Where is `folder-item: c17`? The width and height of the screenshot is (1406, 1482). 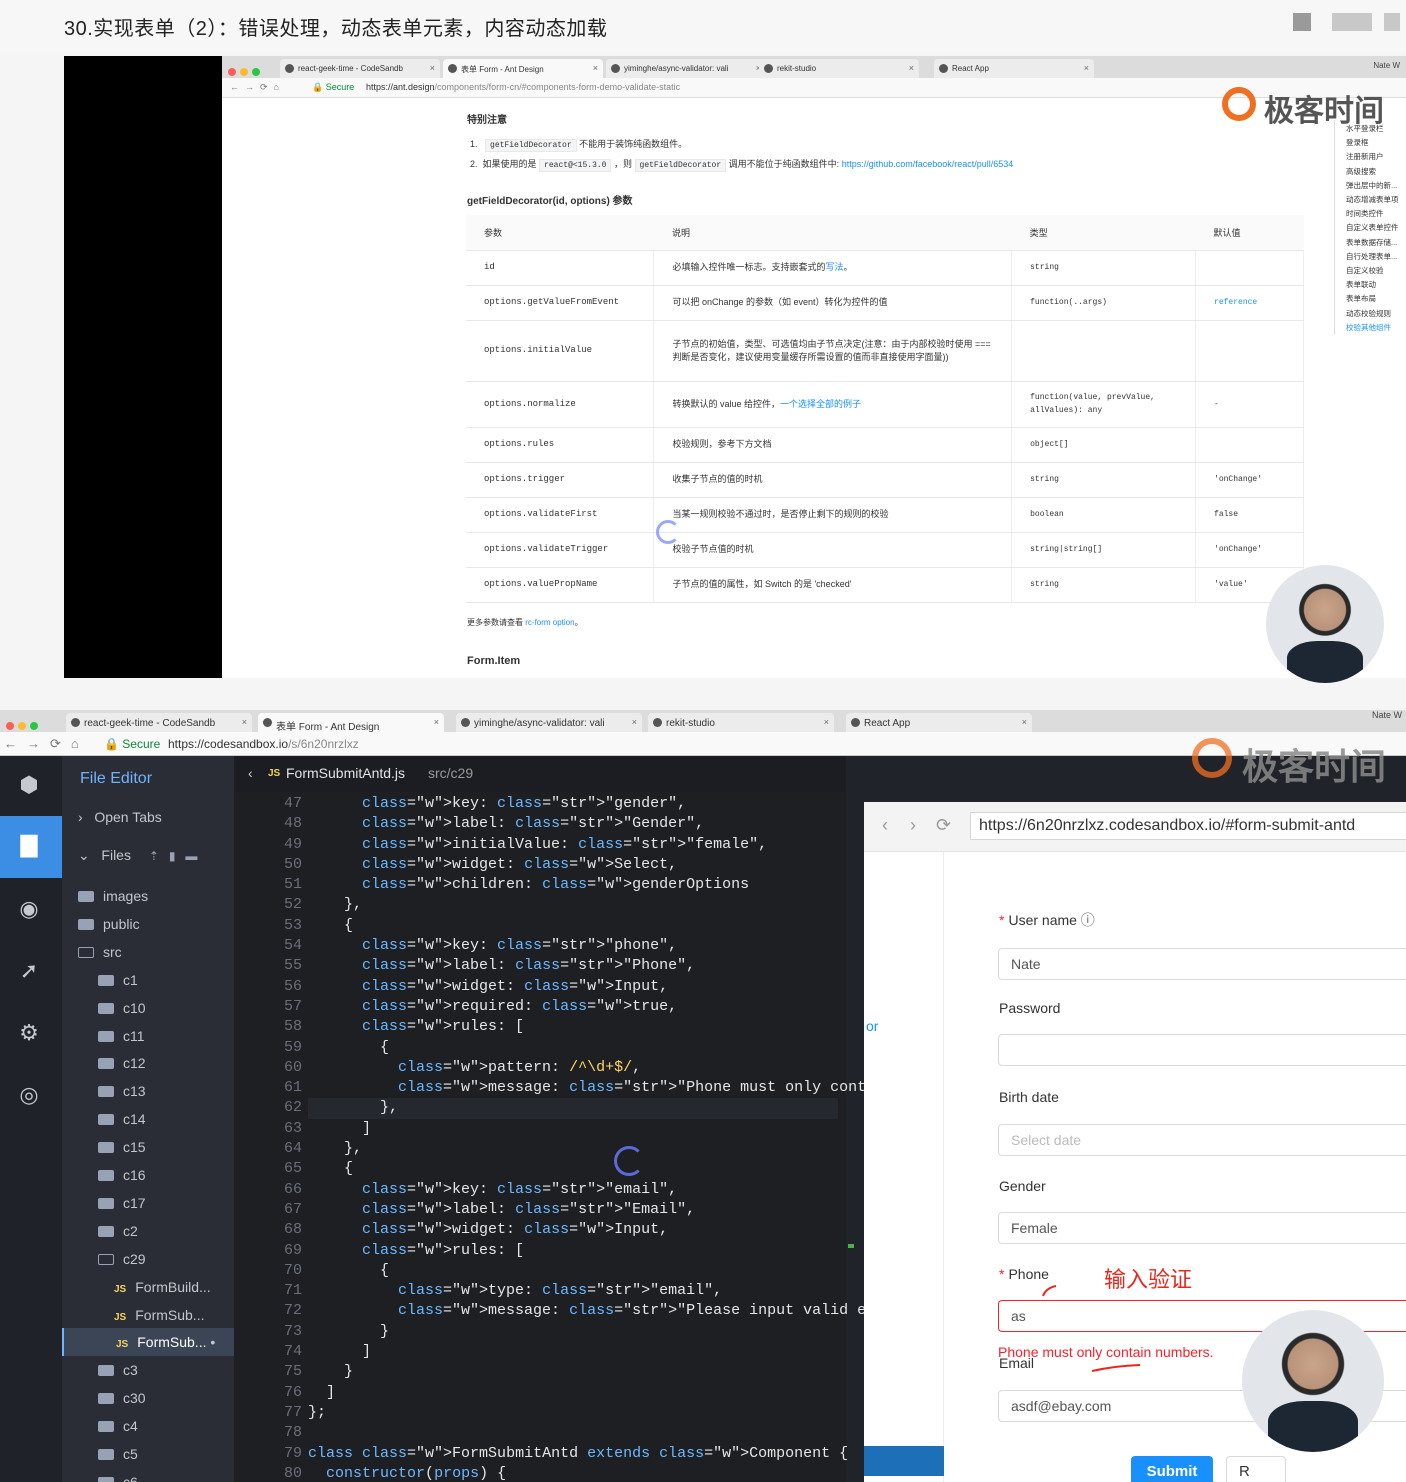
folder-item: c17 is located at coordinates (148, 1203).